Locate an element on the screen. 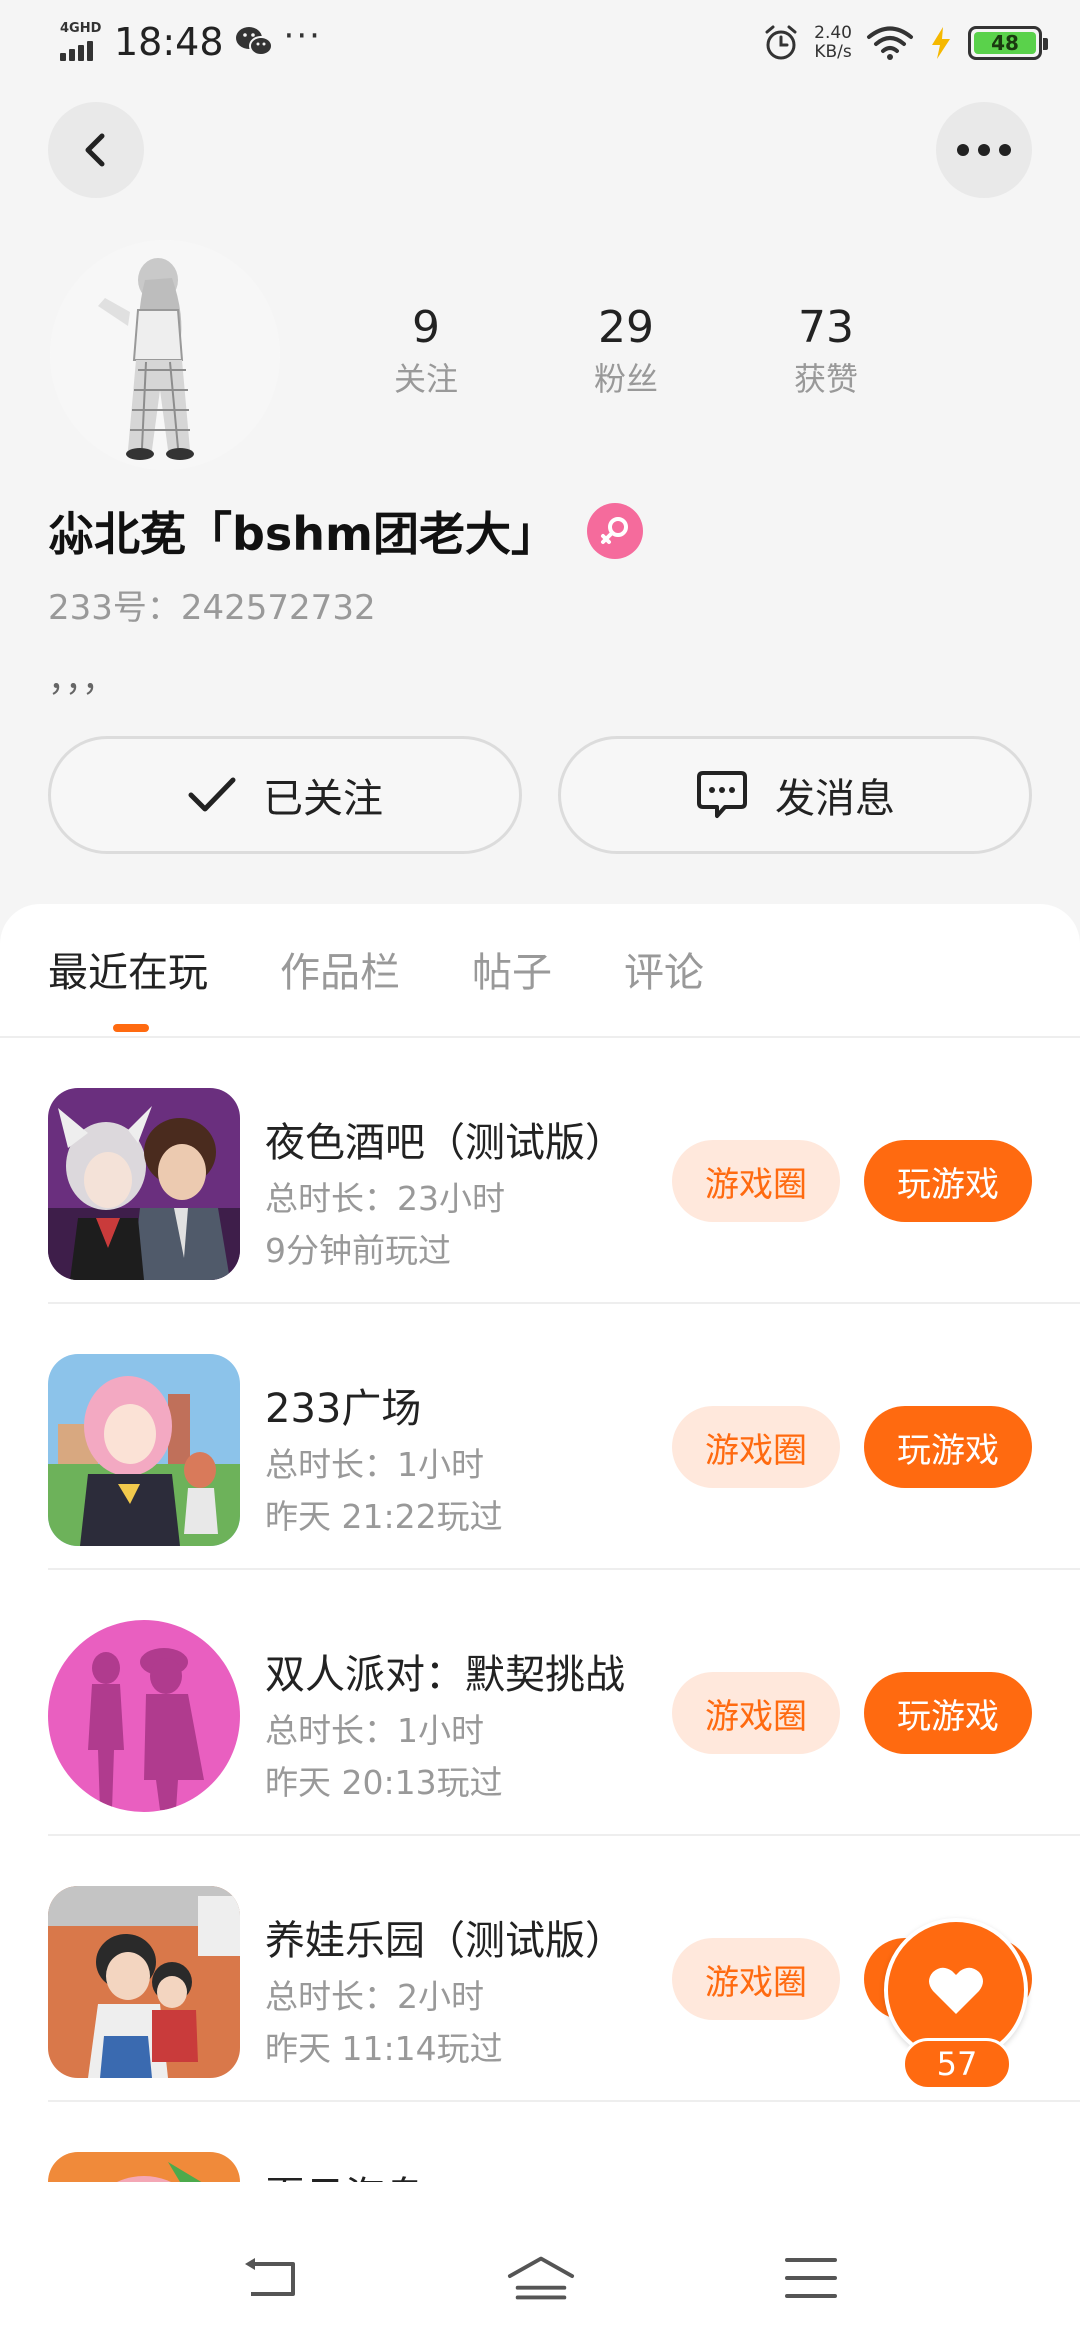  back-button is located at coordinates (96, 150).